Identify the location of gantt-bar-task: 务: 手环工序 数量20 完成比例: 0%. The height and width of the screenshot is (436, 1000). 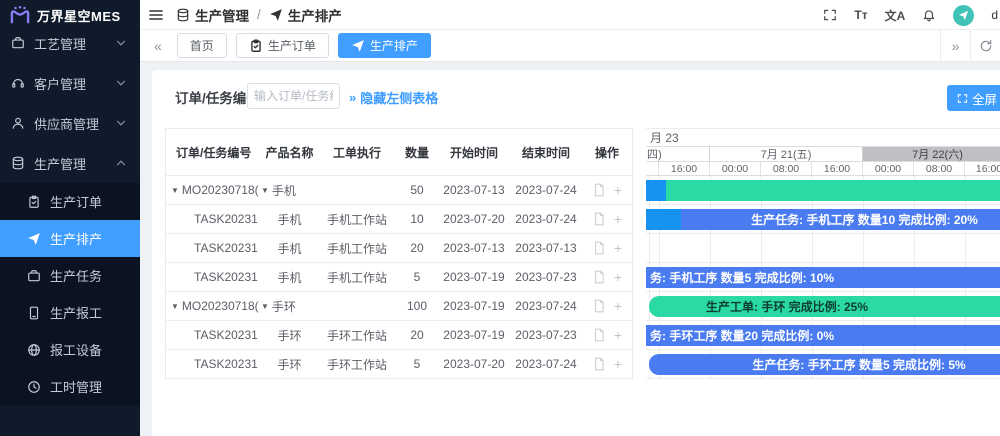
(823, 335).